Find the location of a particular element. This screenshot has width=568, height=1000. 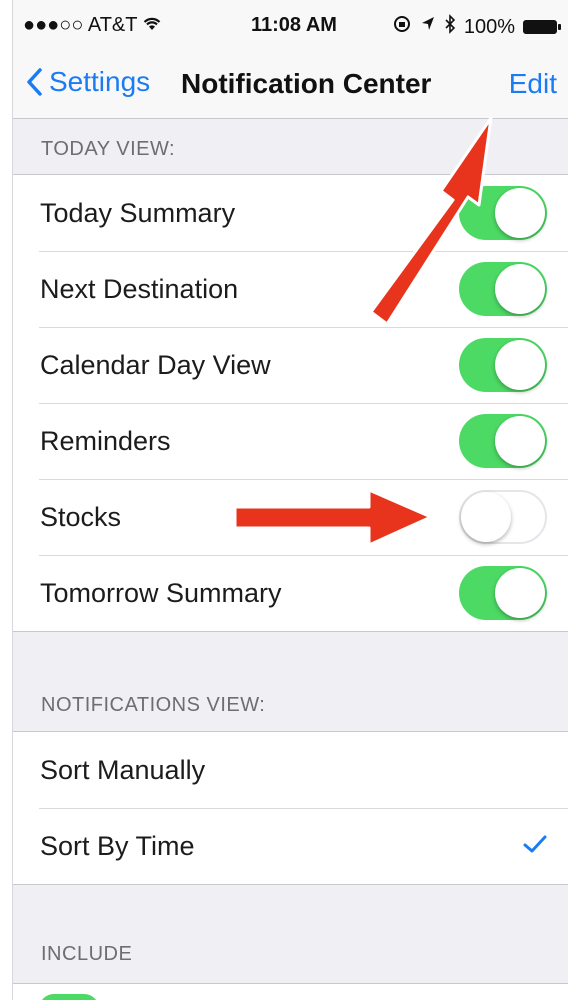

row-label: Sort Manually is located at coordinates (123, 769).